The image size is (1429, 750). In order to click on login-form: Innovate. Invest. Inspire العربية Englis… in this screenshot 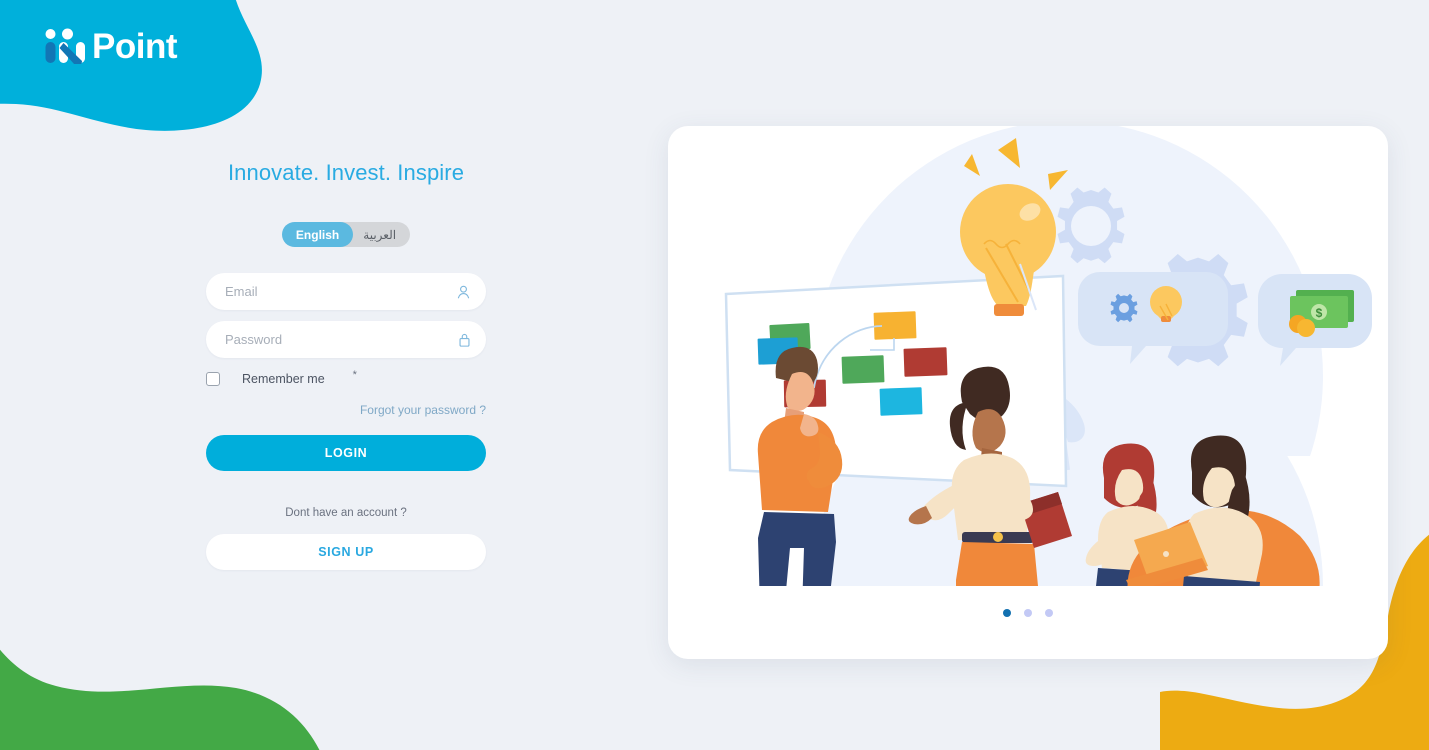, I will do `click(346, 365)`.